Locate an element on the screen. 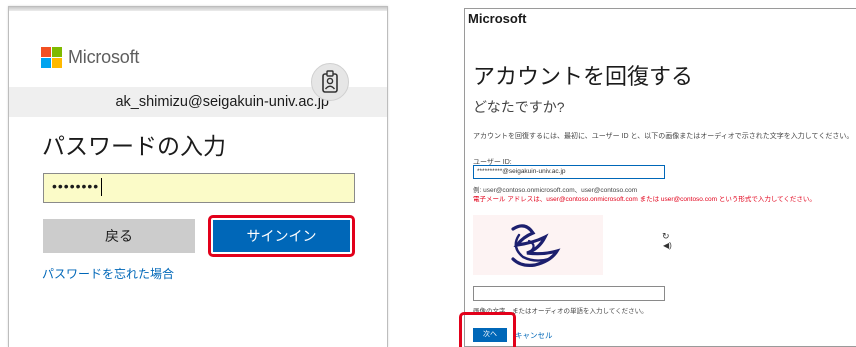  password-value: •••••••• is located at coordinates (76, 186).